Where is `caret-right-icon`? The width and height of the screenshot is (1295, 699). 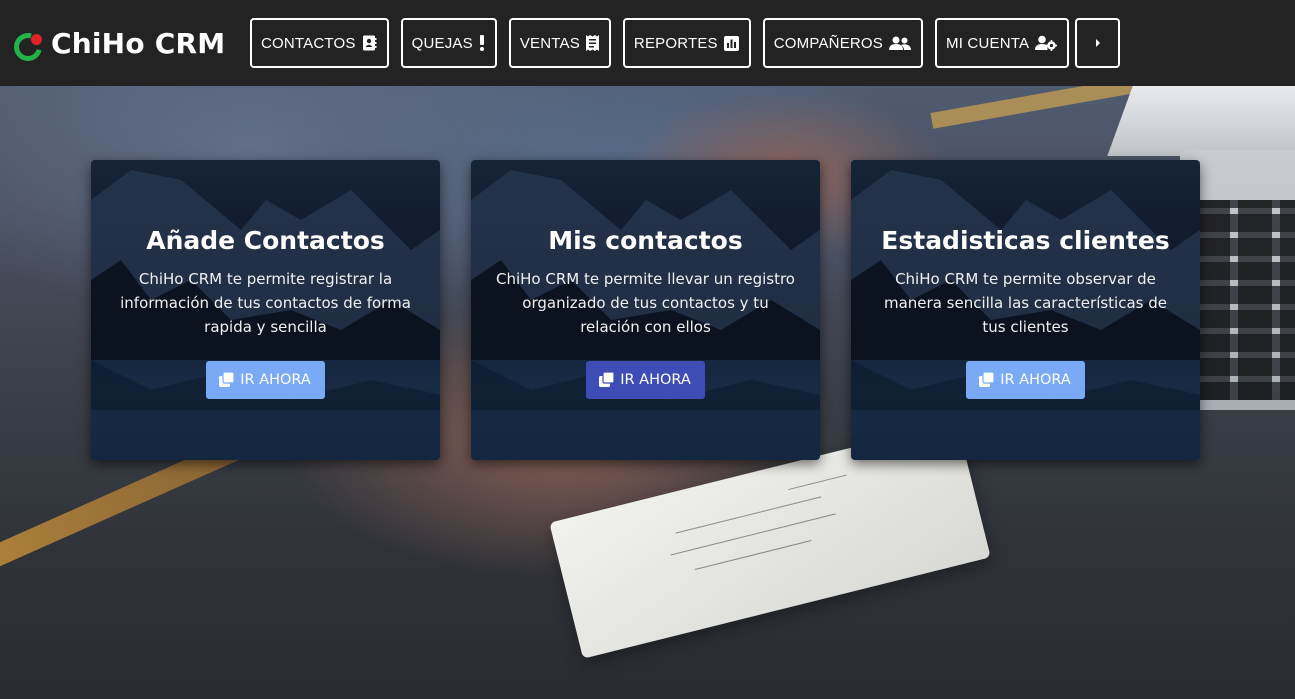 caret-right-icon is located at coordinates (1098, 43).